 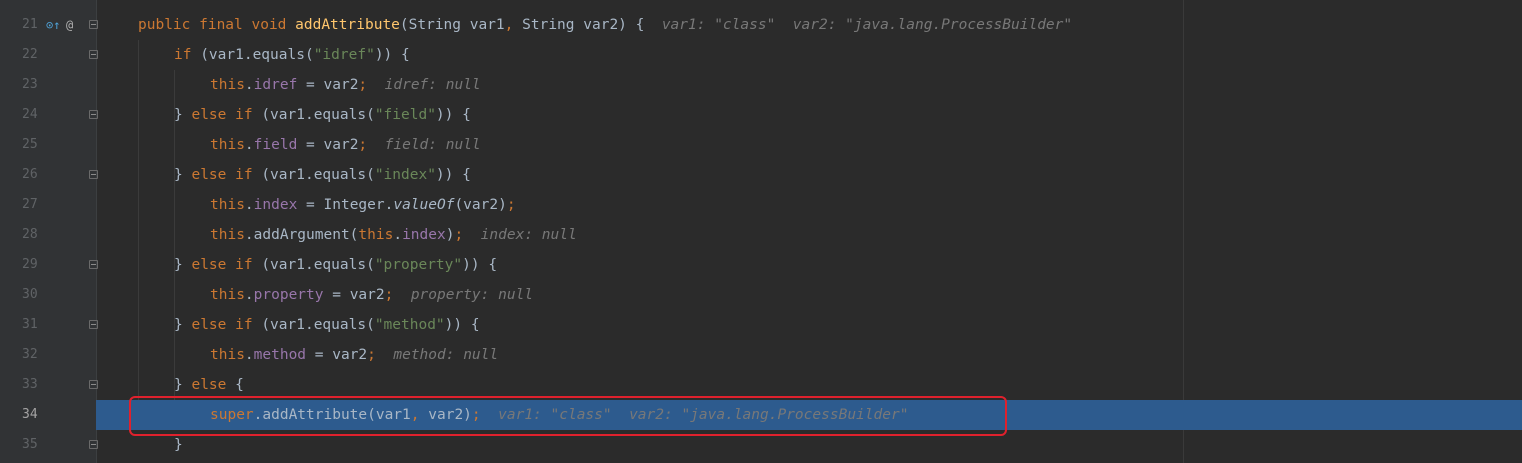 I want to click on code-token: idref, so click(x=275, y=85).